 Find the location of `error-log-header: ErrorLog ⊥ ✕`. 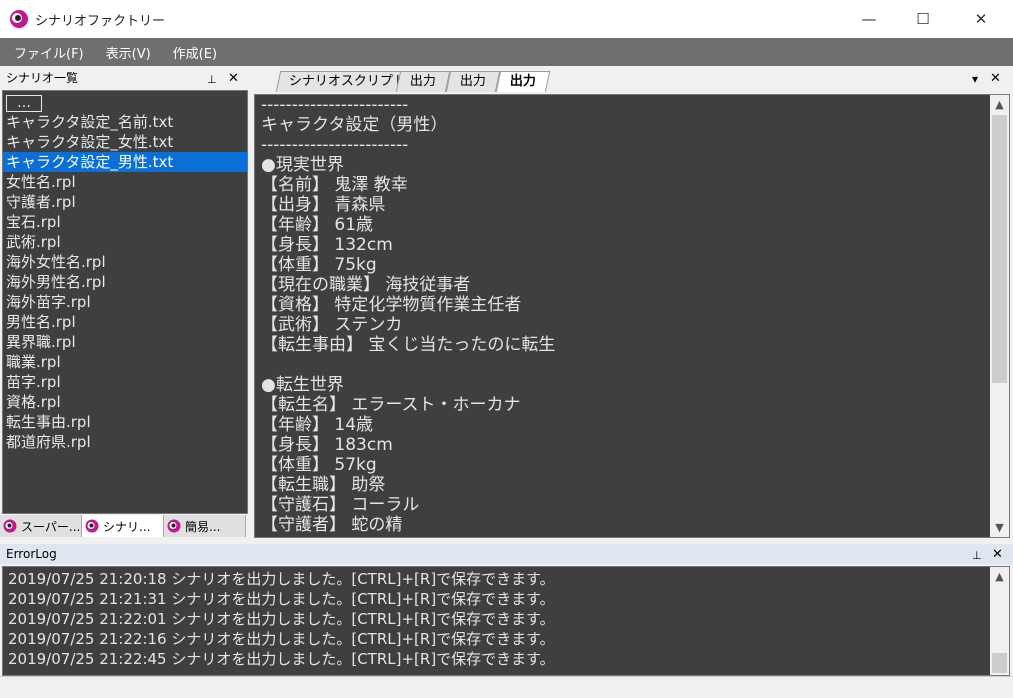

error-log-header: ErrorLog ⊥ ✕ is located at coordinates (506, 554).